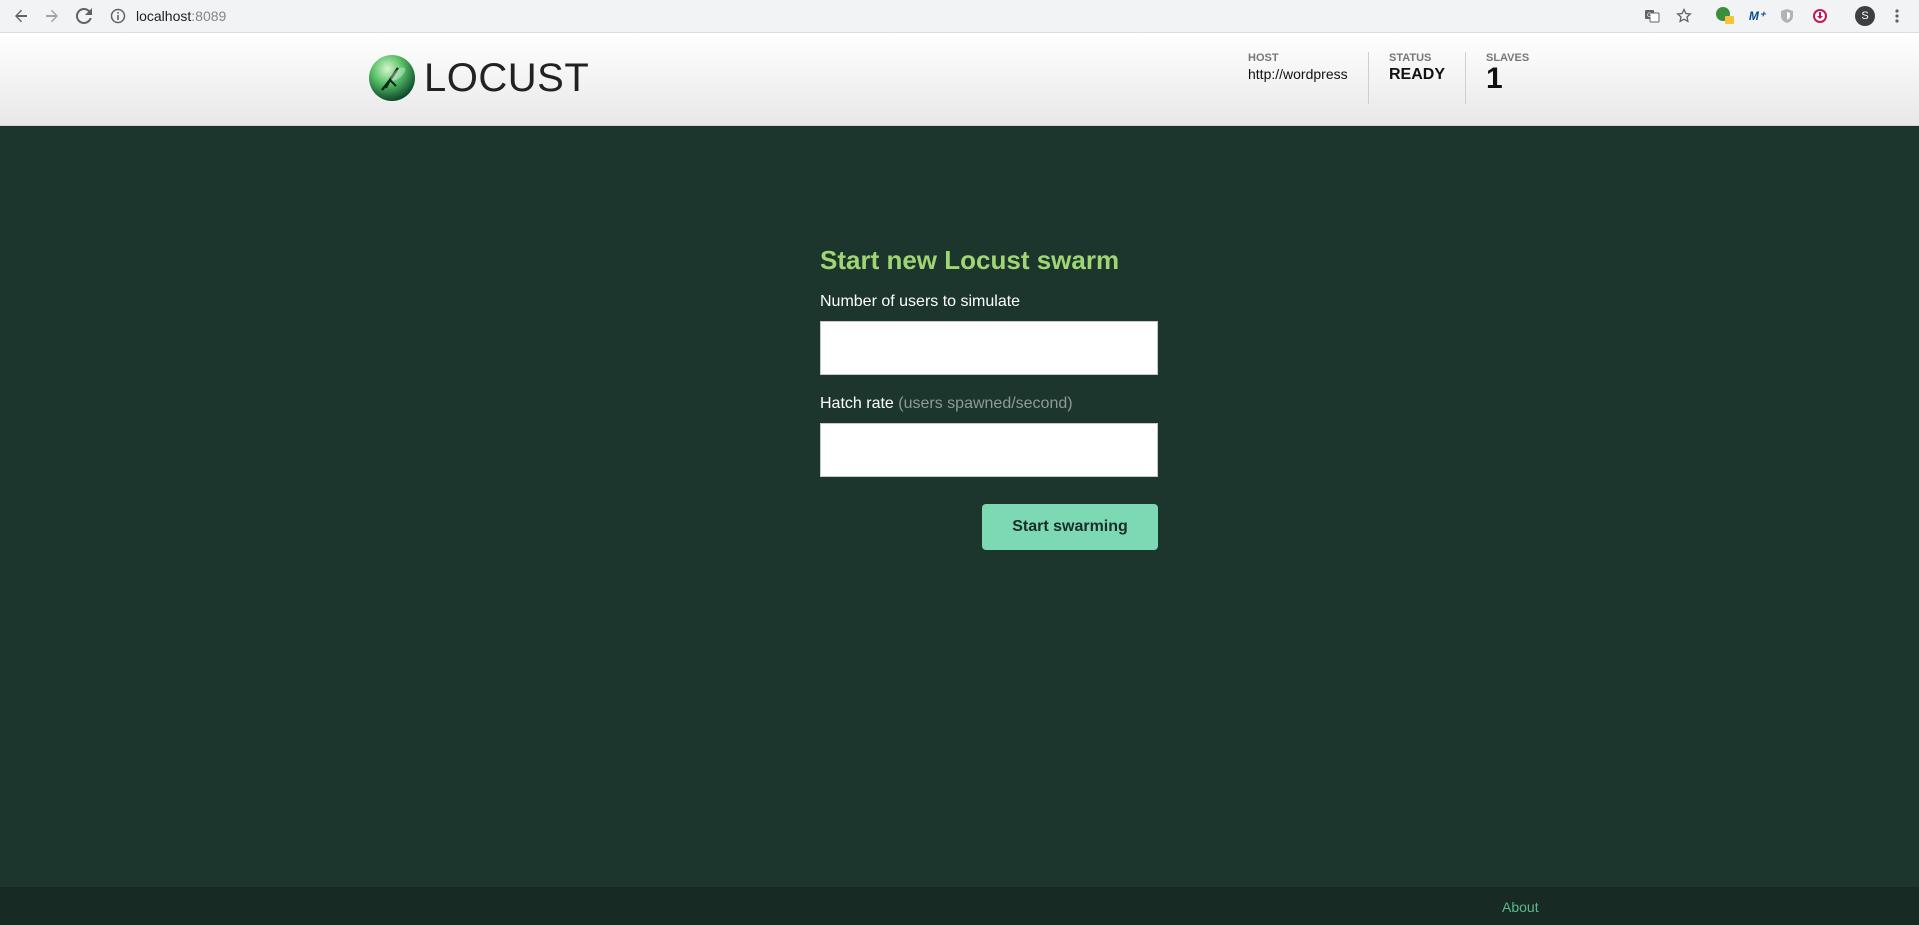 Image resolution: width=1919 pixels, height=925 pixels. Describe the element at coordinates (985, 403) in the screenshot. I see `hatch-rate-hint: (users spawned/second)` at that location.